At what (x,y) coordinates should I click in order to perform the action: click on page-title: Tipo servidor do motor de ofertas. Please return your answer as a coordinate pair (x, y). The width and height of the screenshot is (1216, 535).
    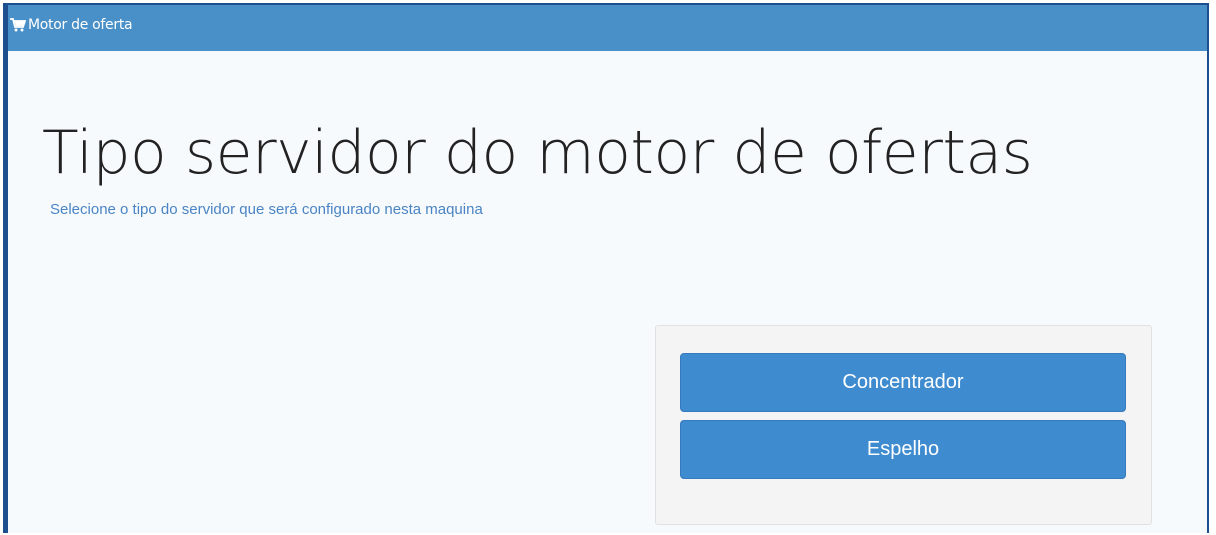
    Looking at the image, I should click on (537, 153).